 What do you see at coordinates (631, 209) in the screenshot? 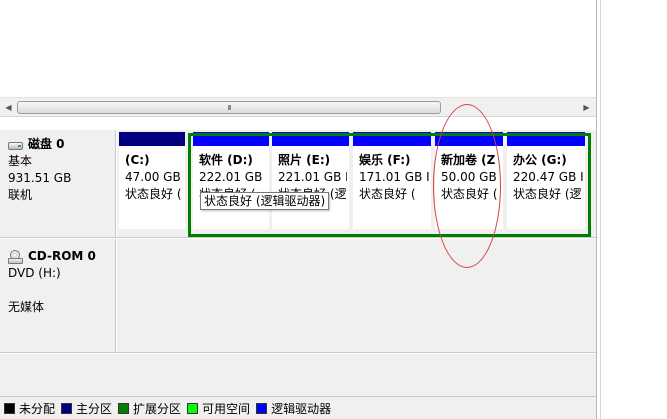
I see `right-panel-edge` at bounding box center [631, 209].